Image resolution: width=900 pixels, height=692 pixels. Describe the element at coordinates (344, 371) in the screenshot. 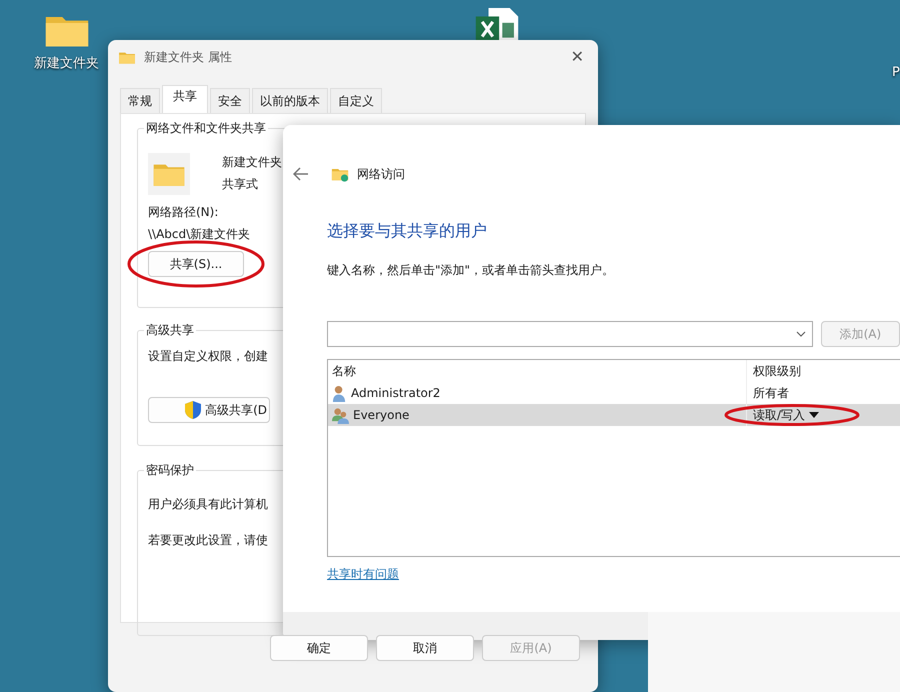

I see `column-header: 名称` at that location.